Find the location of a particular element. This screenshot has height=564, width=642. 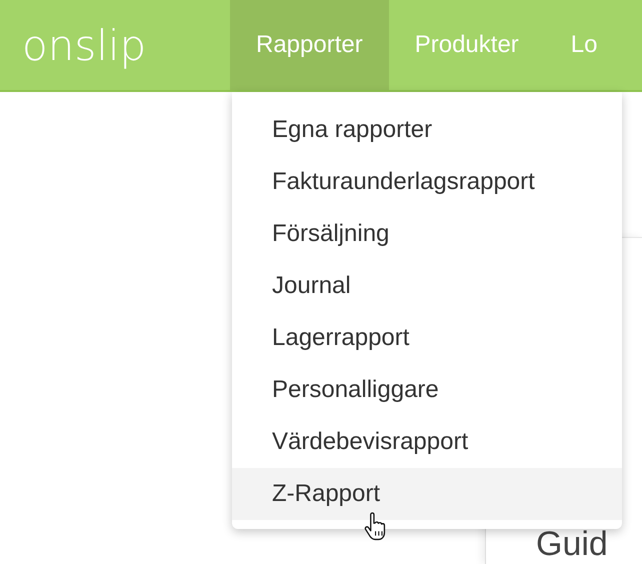

menu-item: Lagerrapport is located at coordinates (427, 338).